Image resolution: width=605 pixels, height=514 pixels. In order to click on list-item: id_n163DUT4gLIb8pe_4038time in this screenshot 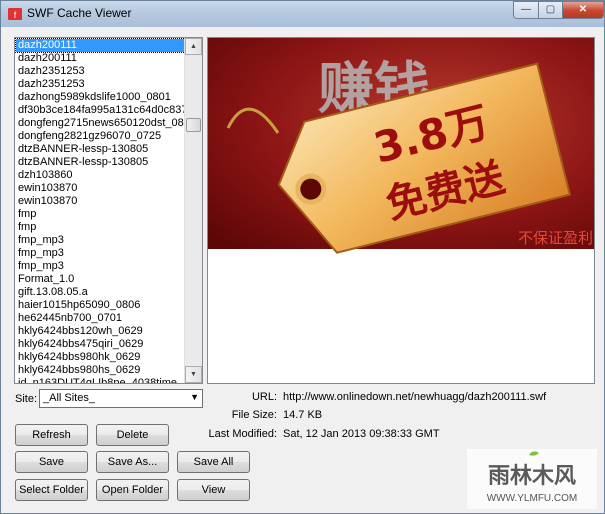, I will do `click(100, 380)`.